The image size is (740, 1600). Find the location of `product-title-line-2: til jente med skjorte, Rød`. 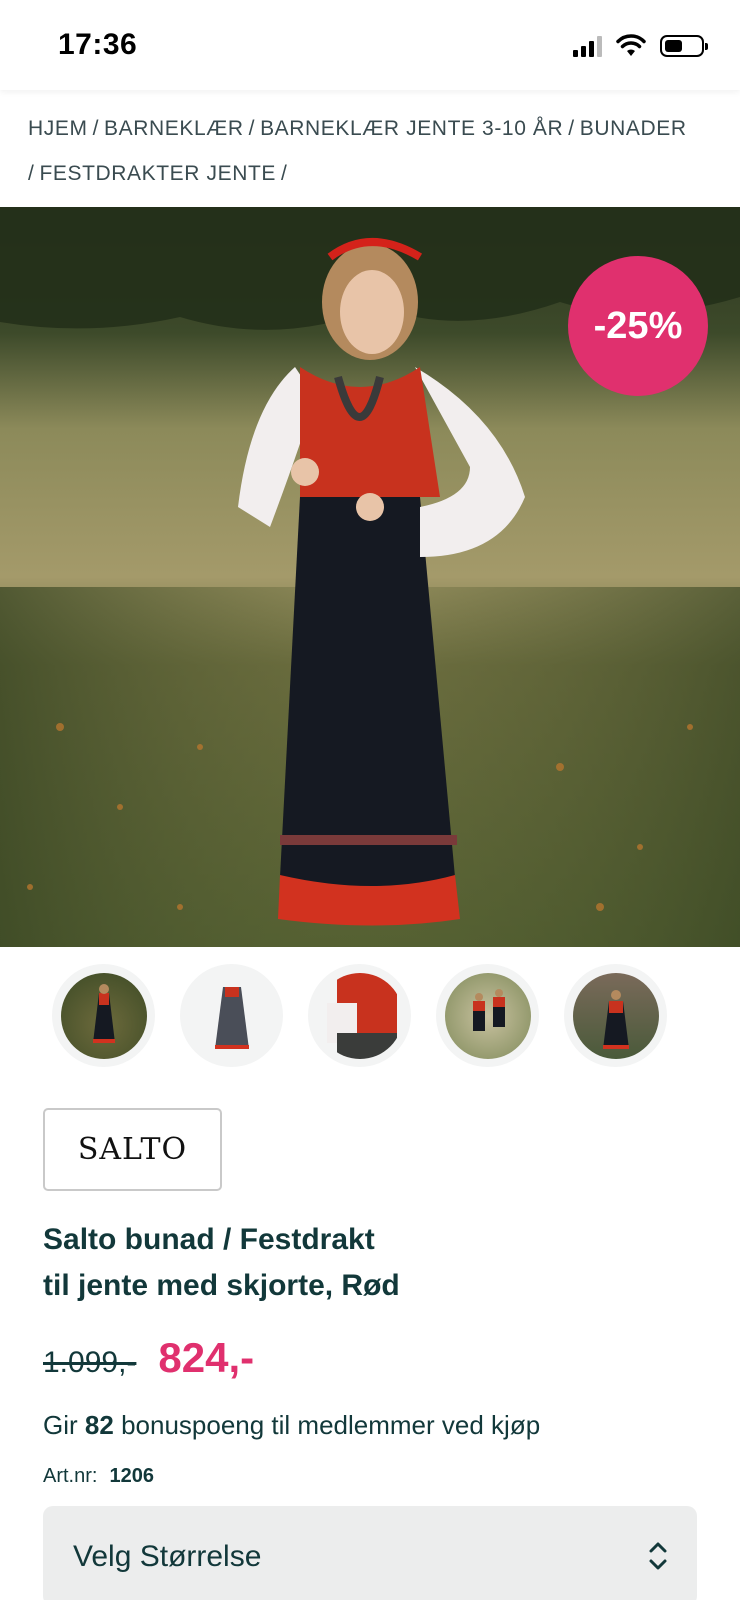

product-title-line-2: til jente med skjorte, Rød is located at coordinates (221, 1285).